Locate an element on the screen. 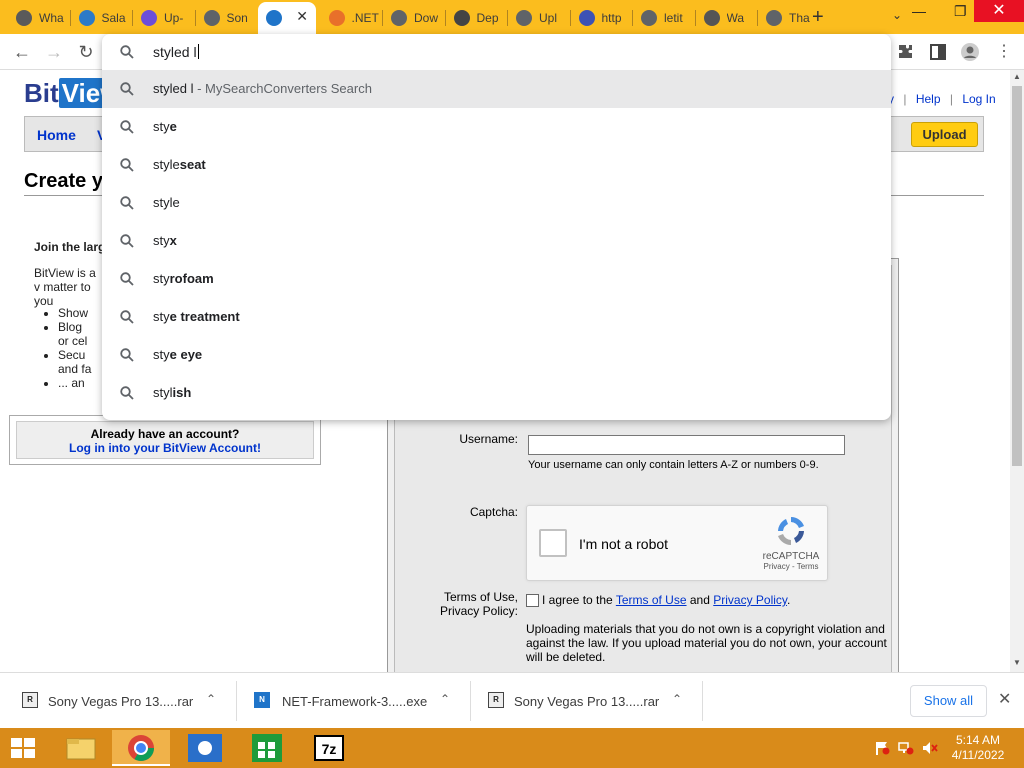 Image resolution: width=1024 pixels, height=768 pixels. browser-tab: Up- is located at coordinates (163, 18).